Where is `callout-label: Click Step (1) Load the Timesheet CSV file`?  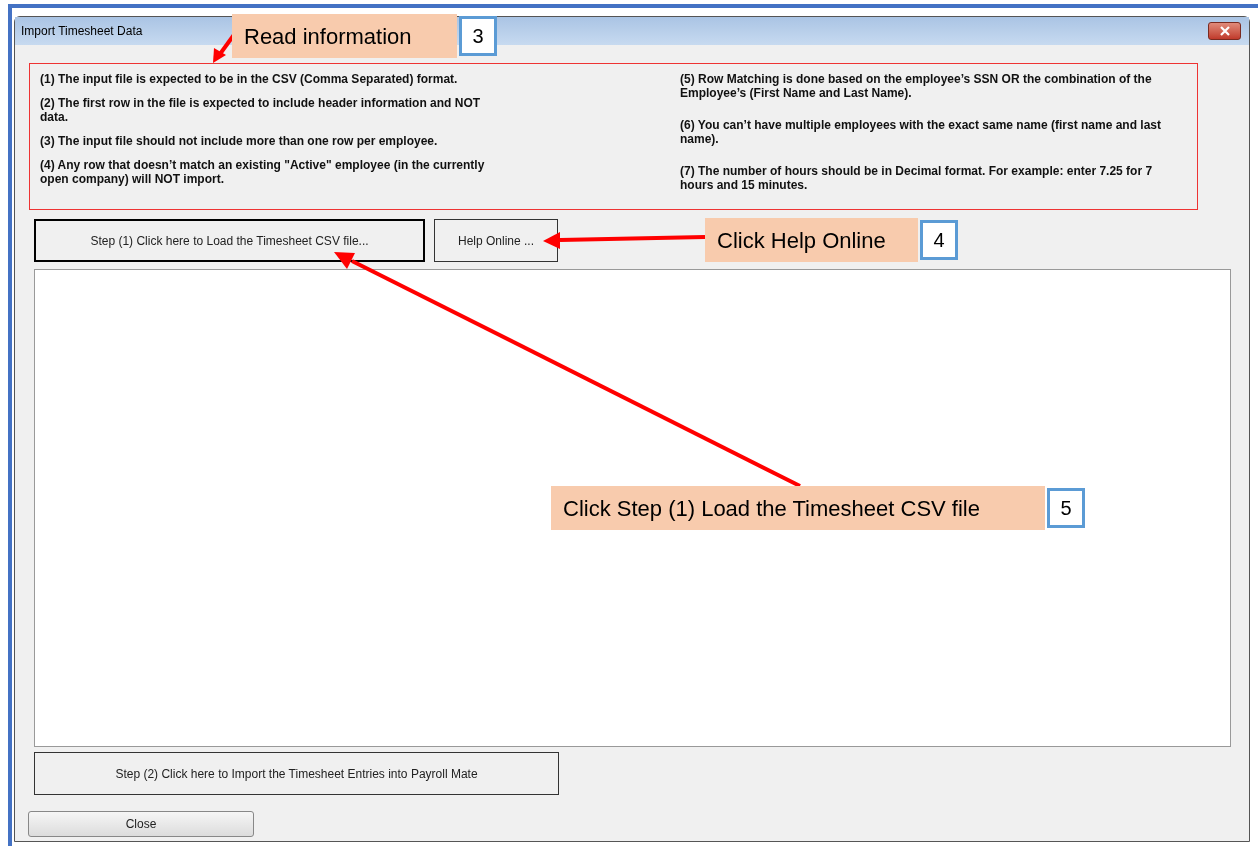
callout-label: Click Step (1) Load the Timesheet CSV file is located at coordinates (798, 508).